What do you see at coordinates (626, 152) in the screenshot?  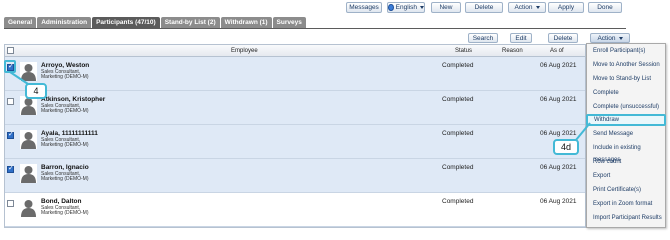 I see `menu-item-include-messages: Include in existing messages` at bounding box center [626, 152].